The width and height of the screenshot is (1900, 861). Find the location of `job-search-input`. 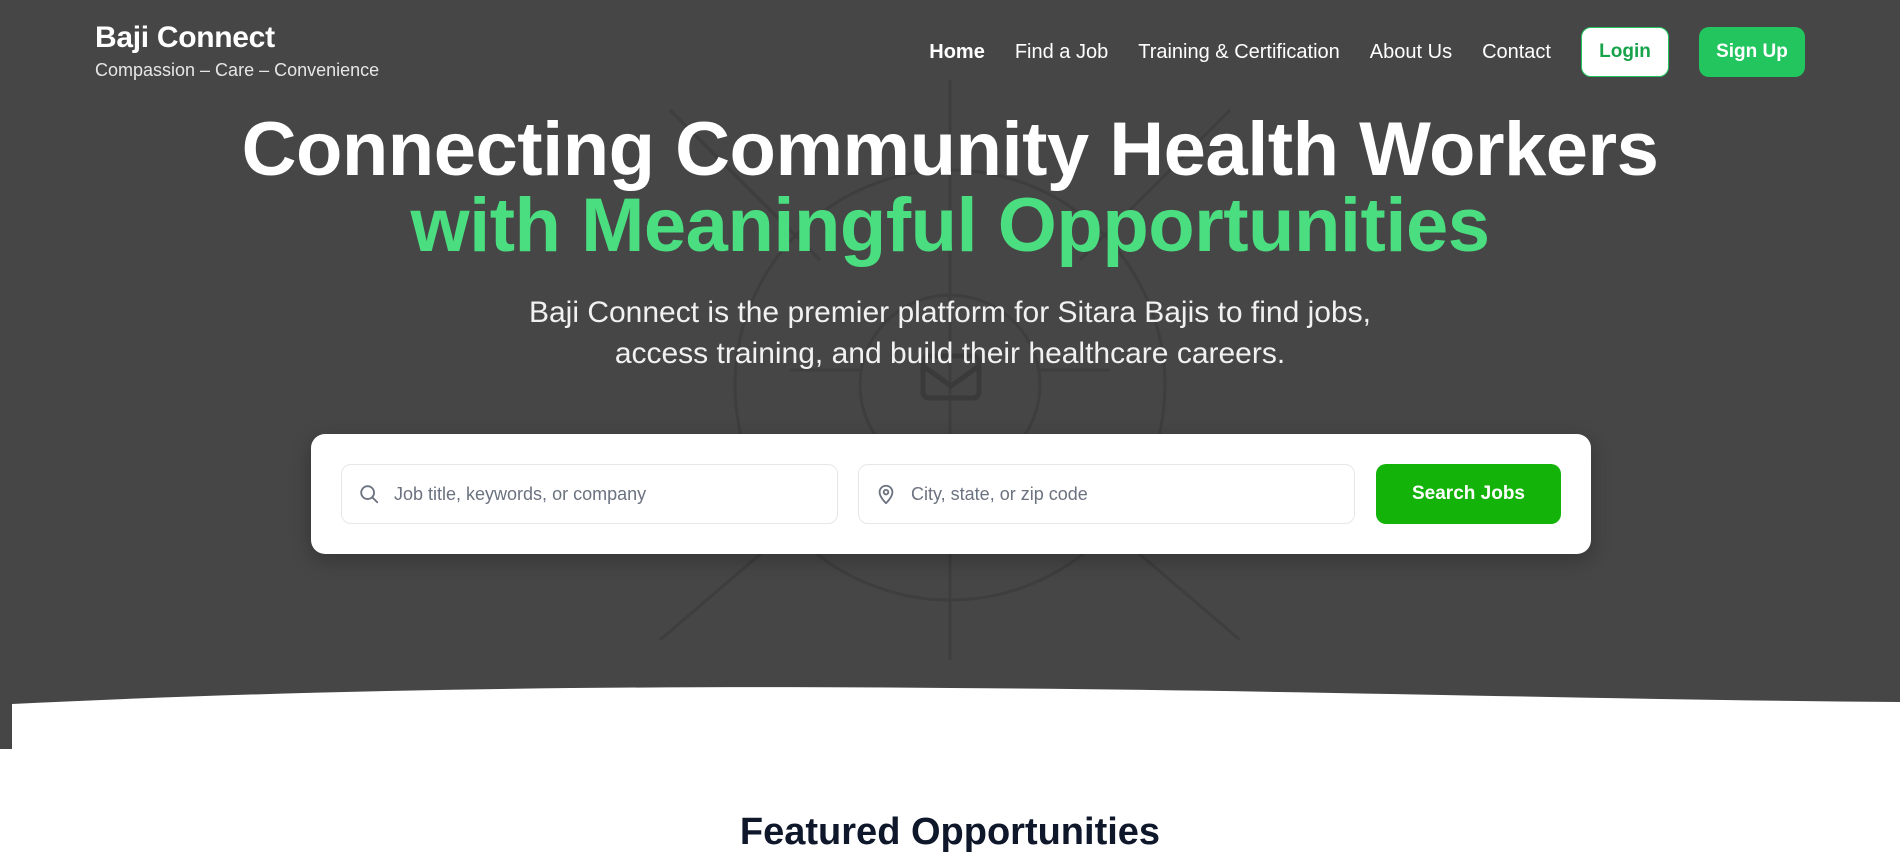

job-search-input is located at coordinates (602, 494).